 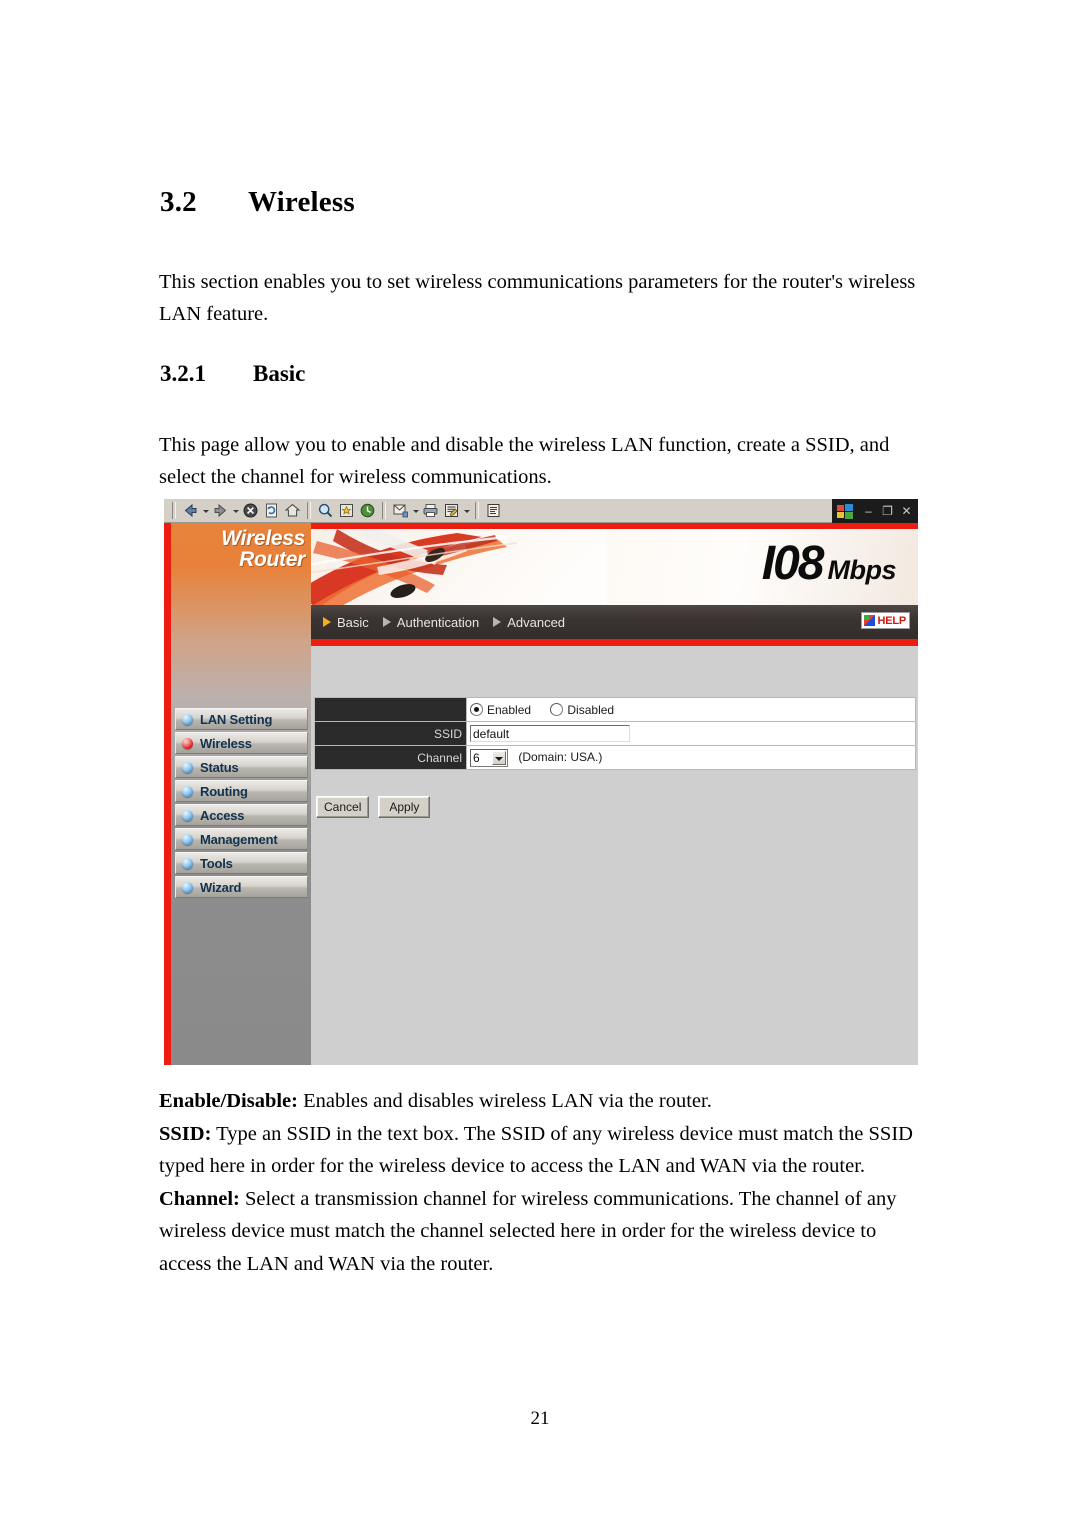 What do you see at coordinates (390, 733) in the screenshot?
I see `ssid-row-label: SSID` at bounding box center [390, 733].